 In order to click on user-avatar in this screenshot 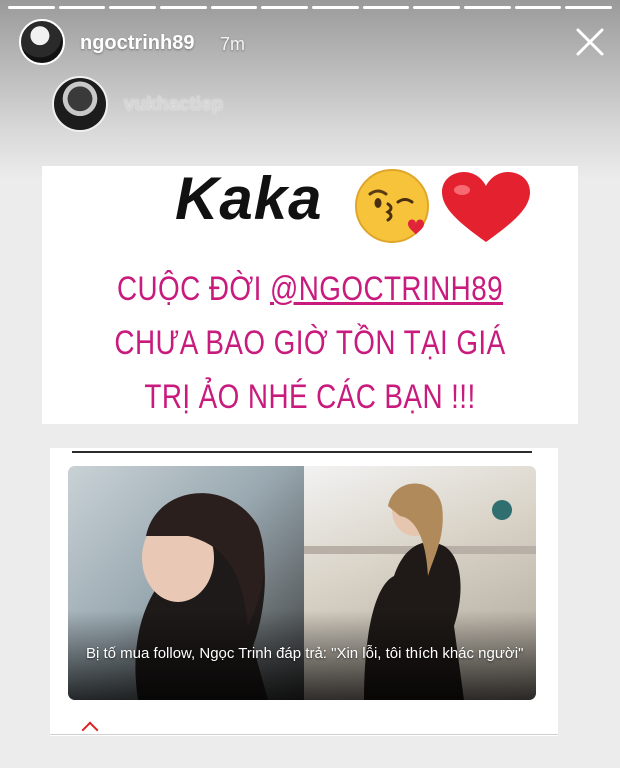, I will do `click(42, 42)`.